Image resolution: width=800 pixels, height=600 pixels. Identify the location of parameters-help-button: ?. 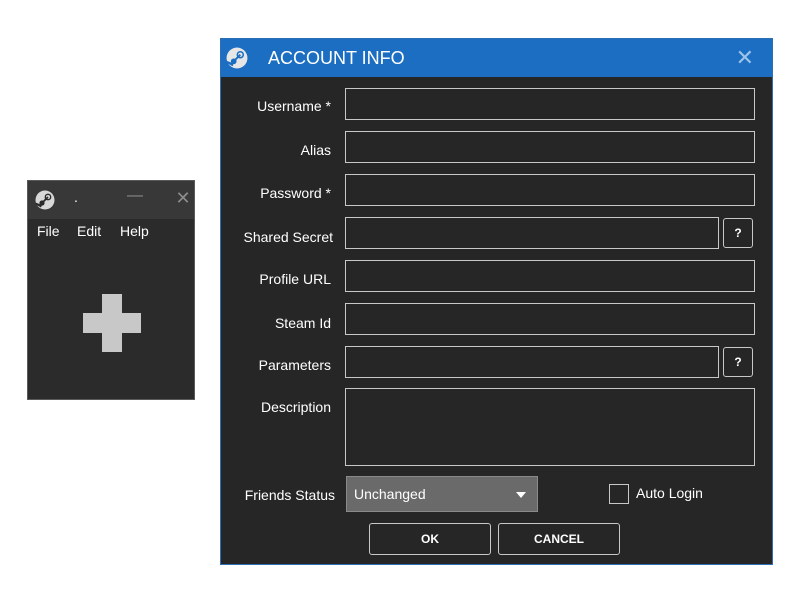
(738, 362).